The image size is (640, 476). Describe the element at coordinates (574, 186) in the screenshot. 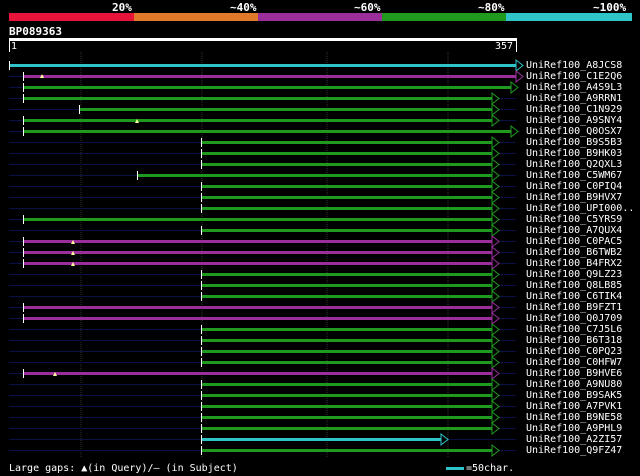

I see `hit-label: UniRef100_C0PIQ4` at that location.